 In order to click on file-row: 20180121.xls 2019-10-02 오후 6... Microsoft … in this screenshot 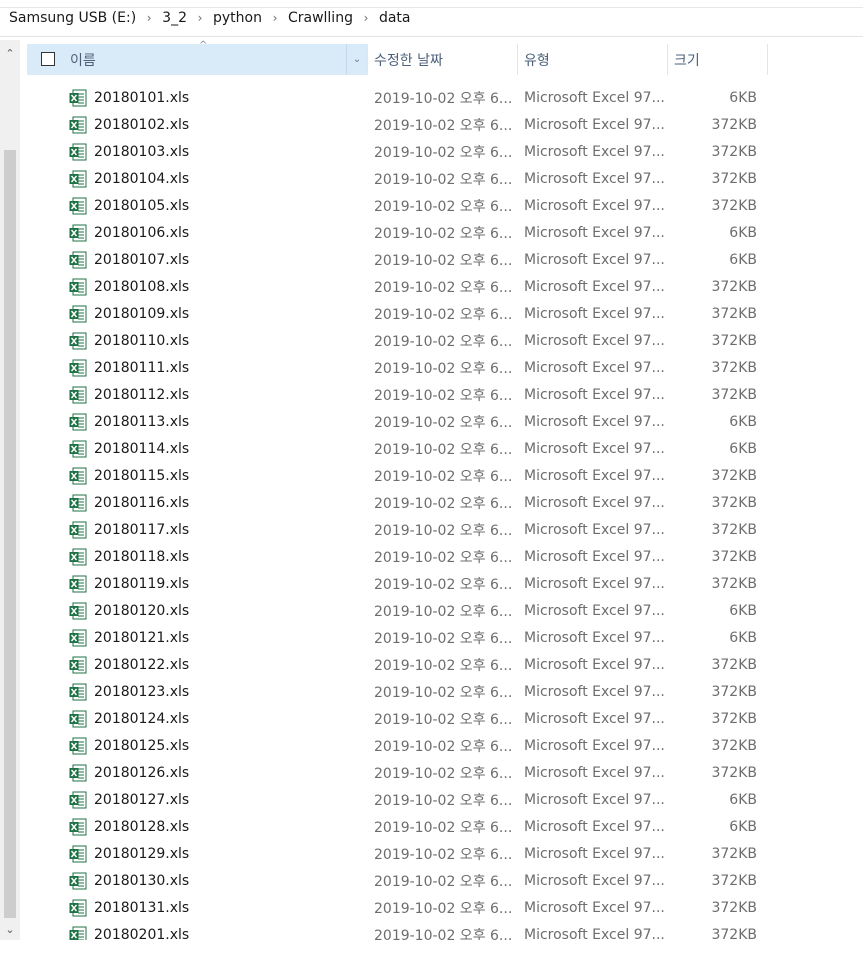, I will do `click(407, 637)`.